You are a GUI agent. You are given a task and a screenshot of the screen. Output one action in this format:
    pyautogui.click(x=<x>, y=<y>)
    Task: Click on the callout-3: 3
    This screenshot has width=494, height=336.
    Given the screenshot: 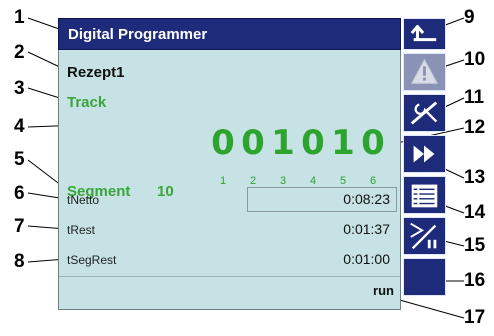 What is the action you would take?
    pyautogui.click(x=19, y=88)
    